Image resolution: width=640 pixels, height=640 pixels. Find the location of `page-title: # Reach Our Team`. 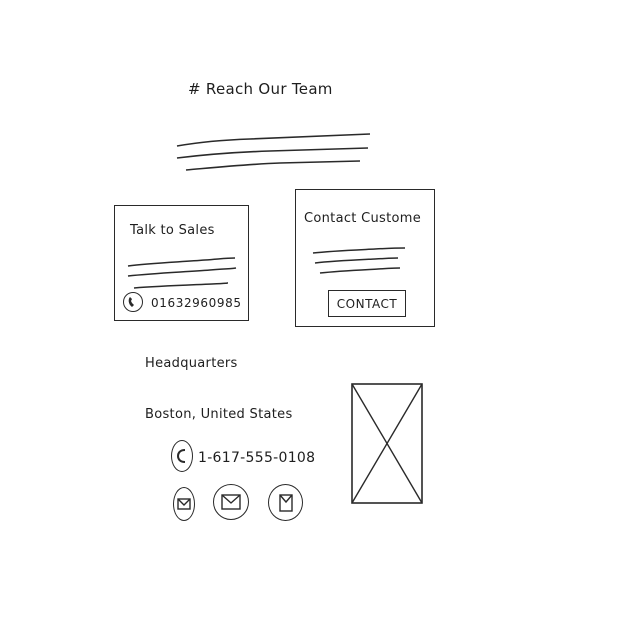

page-title: # Reach Our Team is located at coordinates (260, 89).